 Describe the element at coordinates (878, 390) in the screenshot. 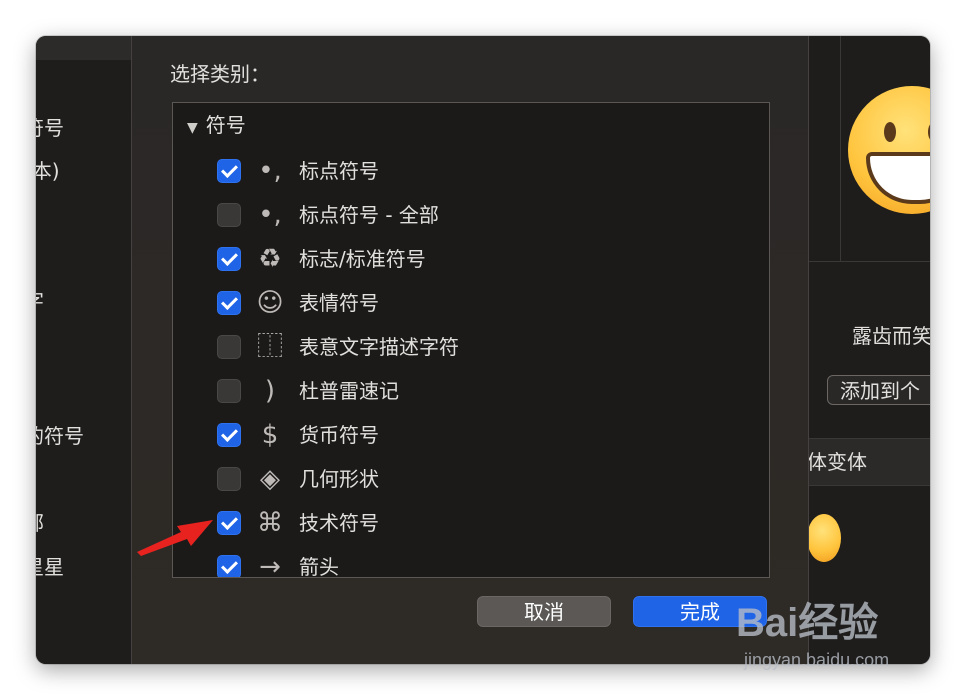

I see `add-to-favorites-button: 添加到个` at that location.